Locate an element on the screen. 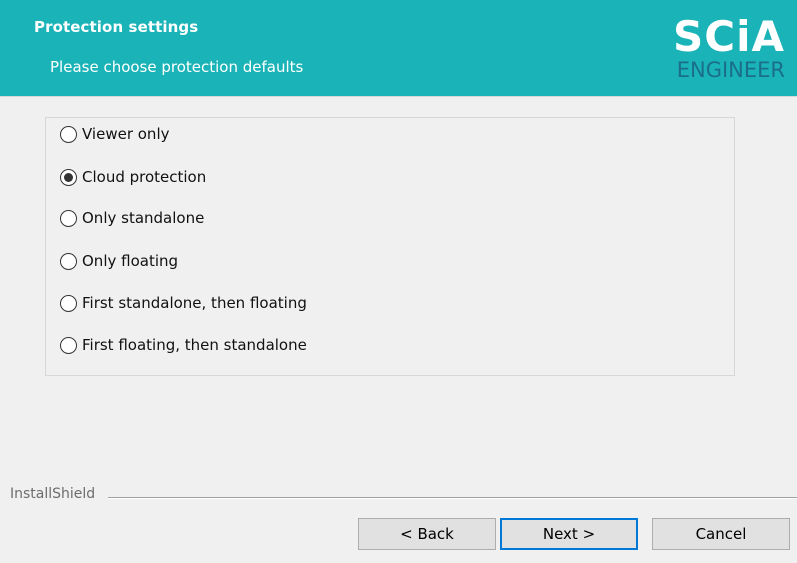  footer-divider-highlight is located at coordinates (452, 498).